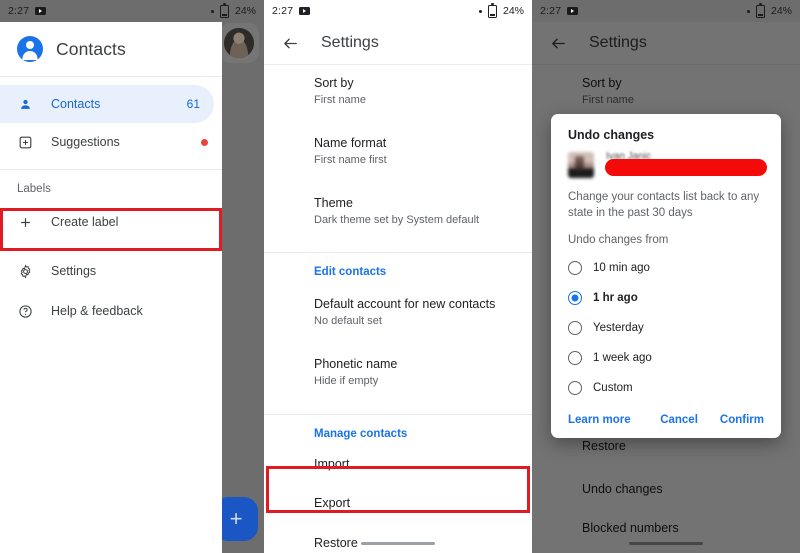  I want to click on settings-row-subtitle: Hide if empty, so click(346, 381).